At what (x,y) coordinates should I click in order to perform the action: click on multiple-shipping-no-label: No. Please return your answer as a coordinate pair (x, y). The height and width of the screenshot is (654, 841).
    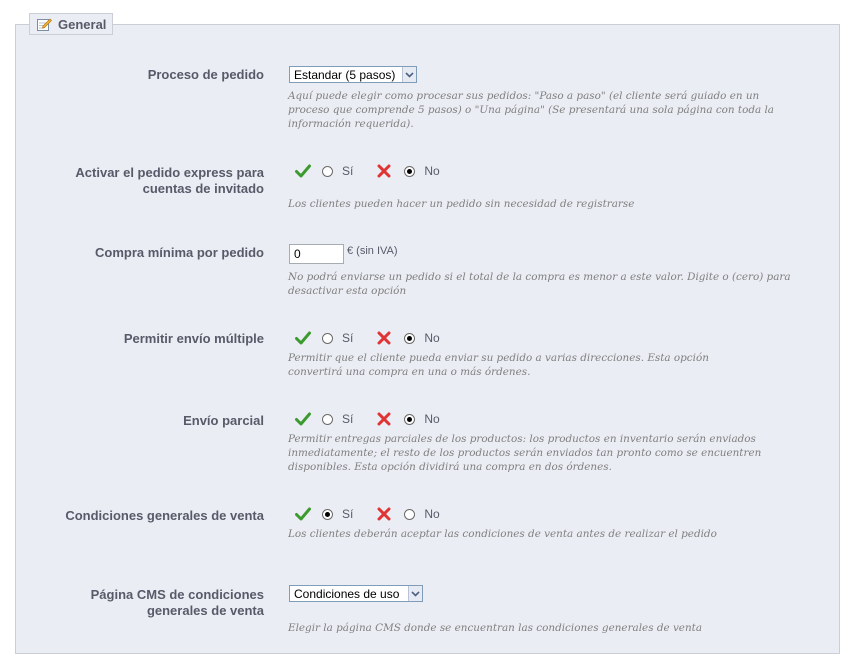
    Looking at the image, I should click on (432, 338).